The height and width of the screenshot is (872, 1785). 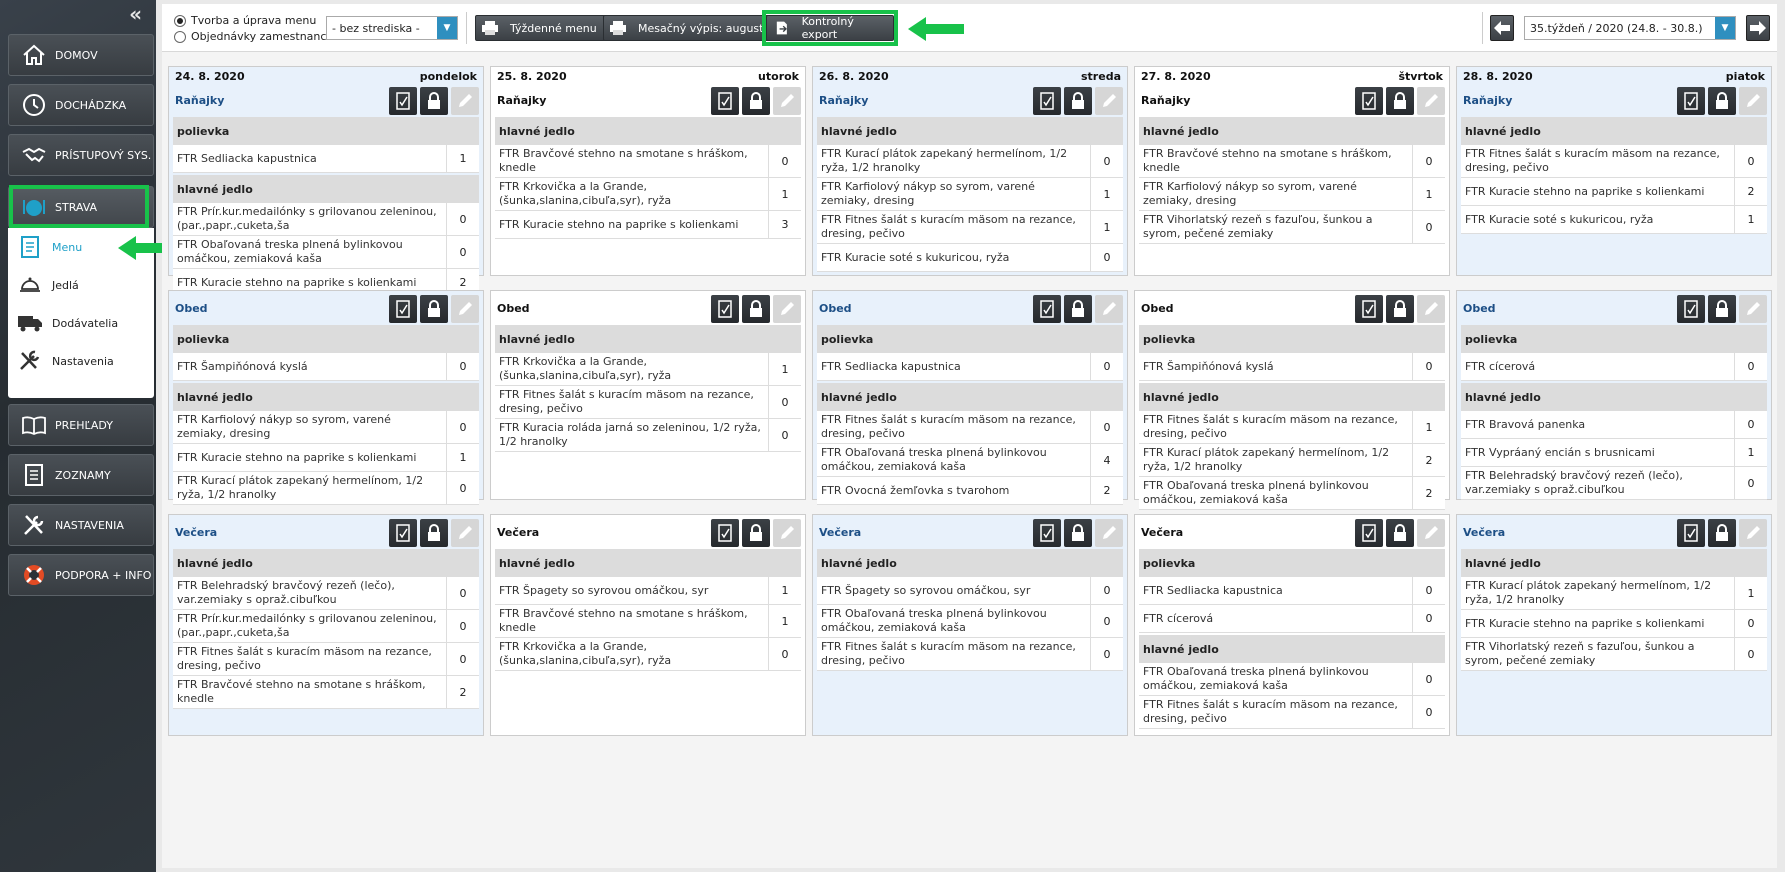 What do you see at coordinates (1758, 28) in the screenshot?
I see `next-week-button` at bounding box center [1758, 28].